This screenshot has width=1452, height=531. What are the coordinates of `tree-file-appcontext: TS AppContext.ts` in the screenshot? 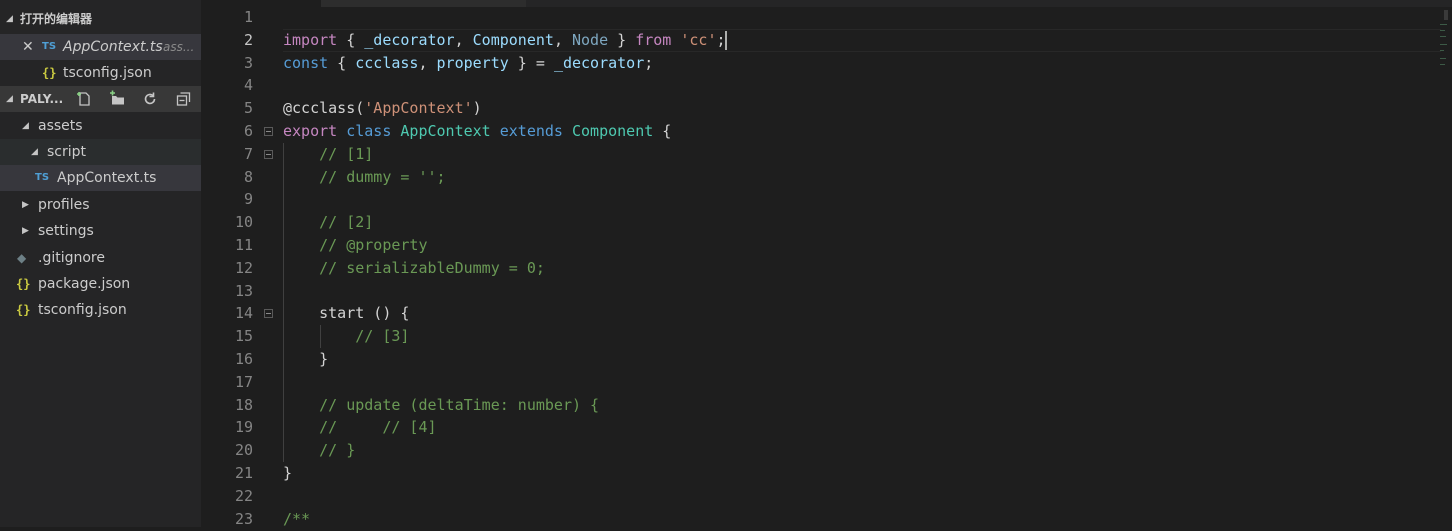 It's located at (100, 178).